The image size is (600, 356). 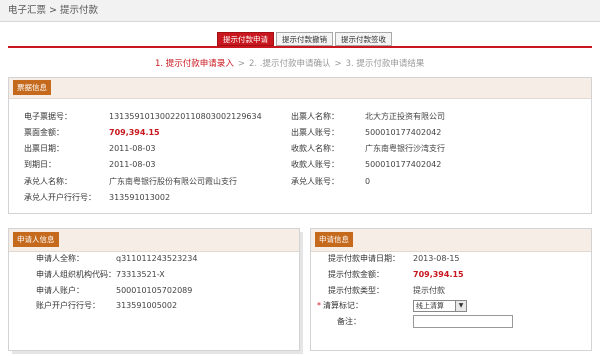 I want to click on applicant-account-value: 500010105702089, so click(x=154, y=290).